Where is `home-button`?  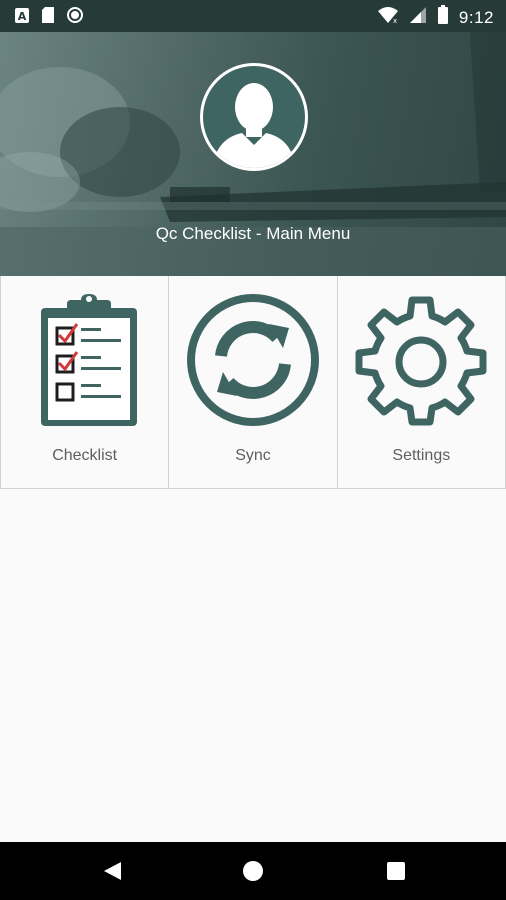 home-button is located at coordinates (253, 871).